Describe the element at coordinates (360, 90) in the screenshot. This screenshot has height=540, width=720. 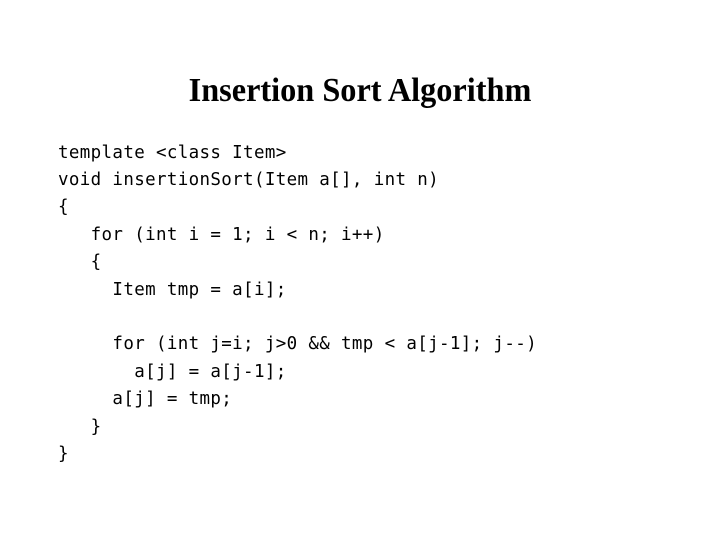
I see `page-title: Insertion Sort Algorithm` at that location.